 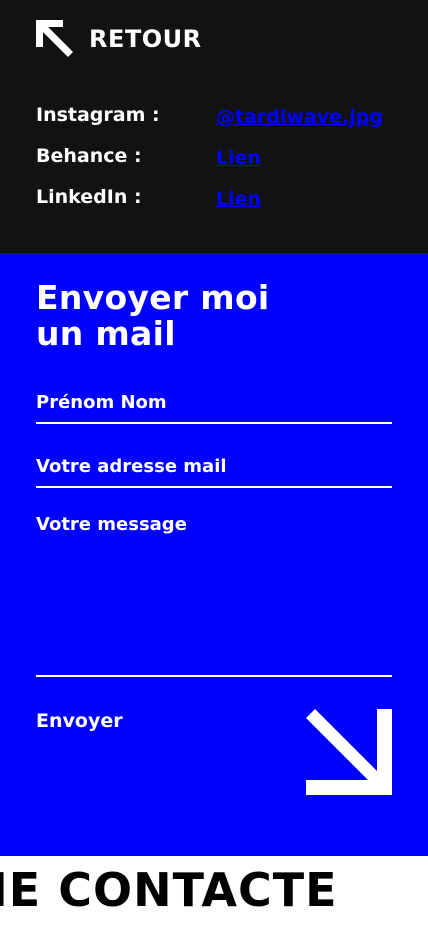 I want to click on email-input, so click(x=214, y=467).